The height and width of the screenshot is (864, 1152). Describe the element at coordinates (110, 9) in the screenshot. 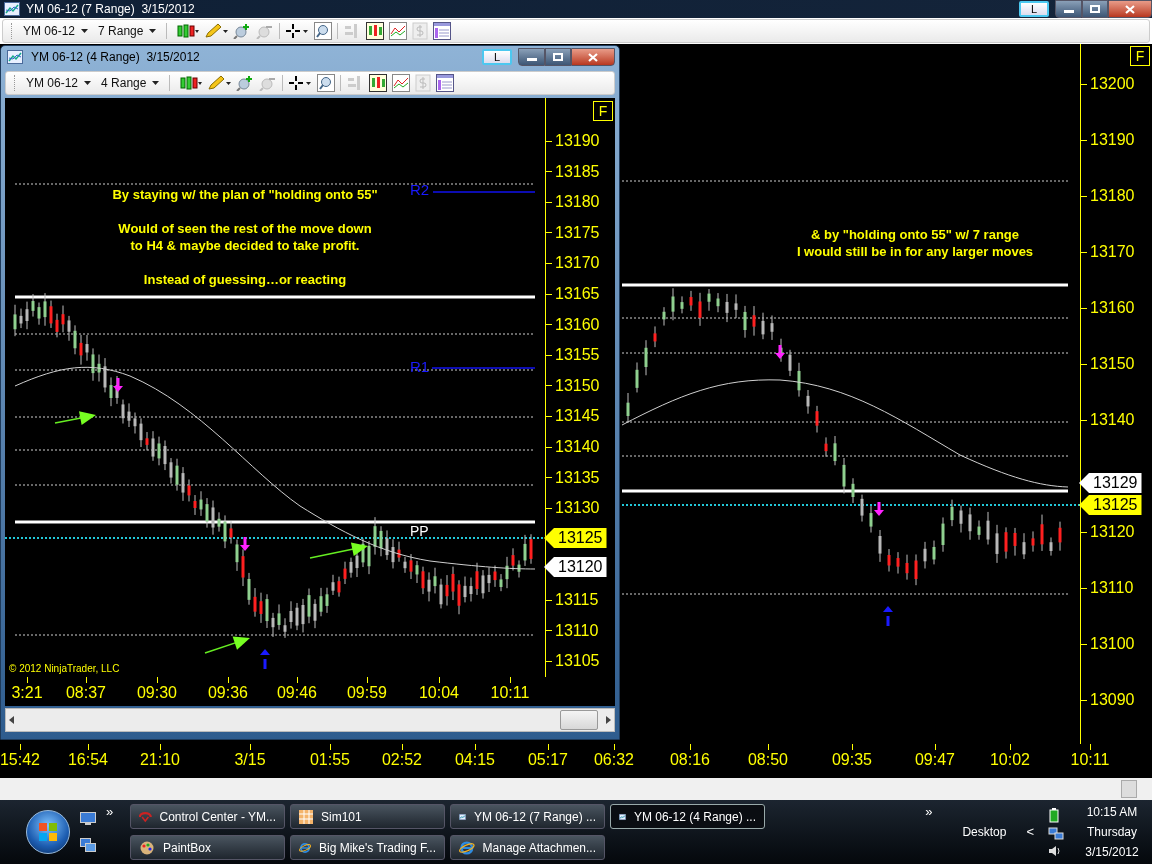

I see `window-title: YM 06-12 (7 Range) 3/15/2012` at that location.